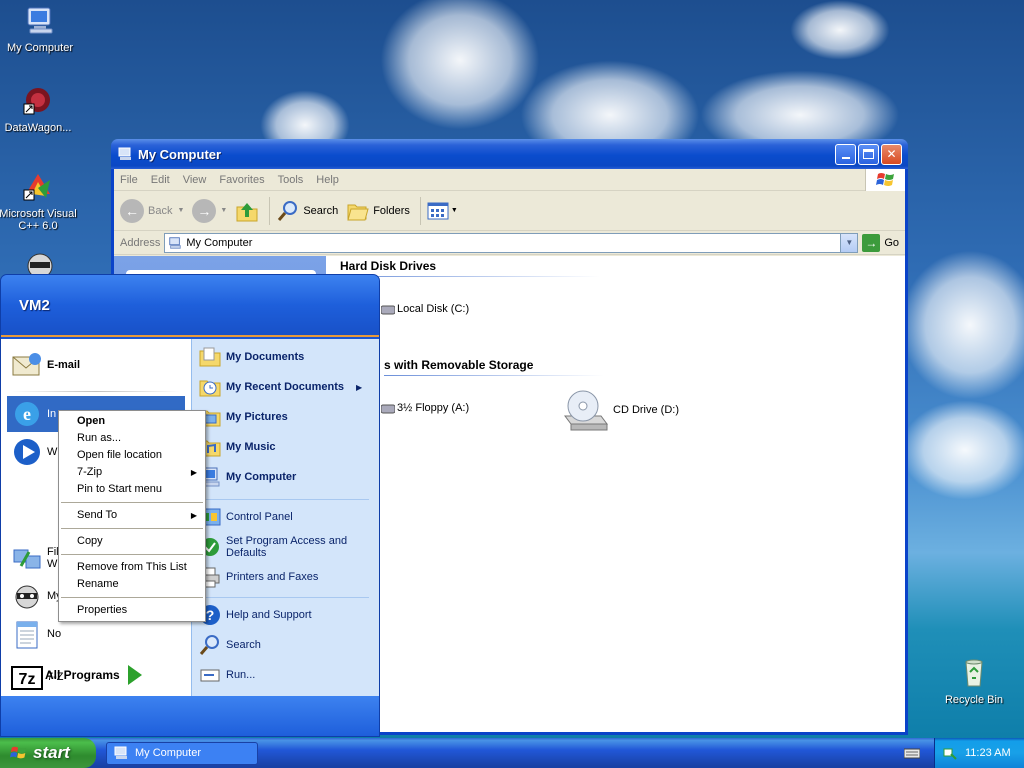 This screenshot has height=768, width=1024. Describe the element at coordinates (391, 210) in the screenshot. I see `folders-label: Folders` at that location.